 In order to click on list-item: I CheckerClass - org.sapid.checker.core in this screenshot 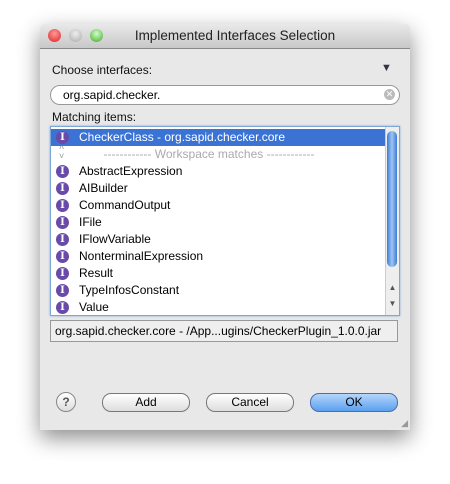, I will do `click(218, 137)`.